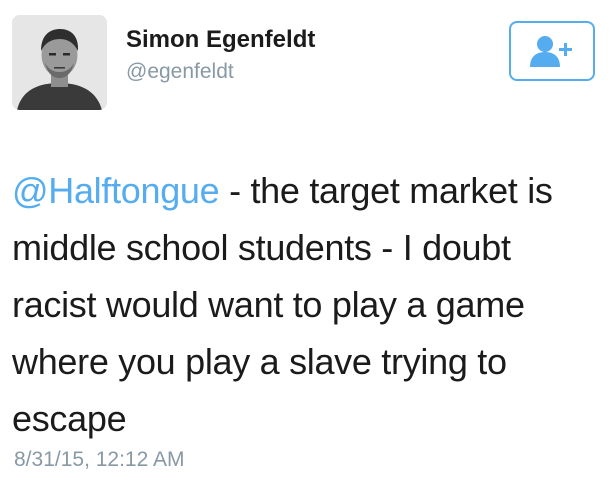 The width and height of the screenshot is (610, 501). What do you see at coordinates (116, 190) in the screenshot?
I see `mention-link: @Halftongue` at bounding box center [116, 190].